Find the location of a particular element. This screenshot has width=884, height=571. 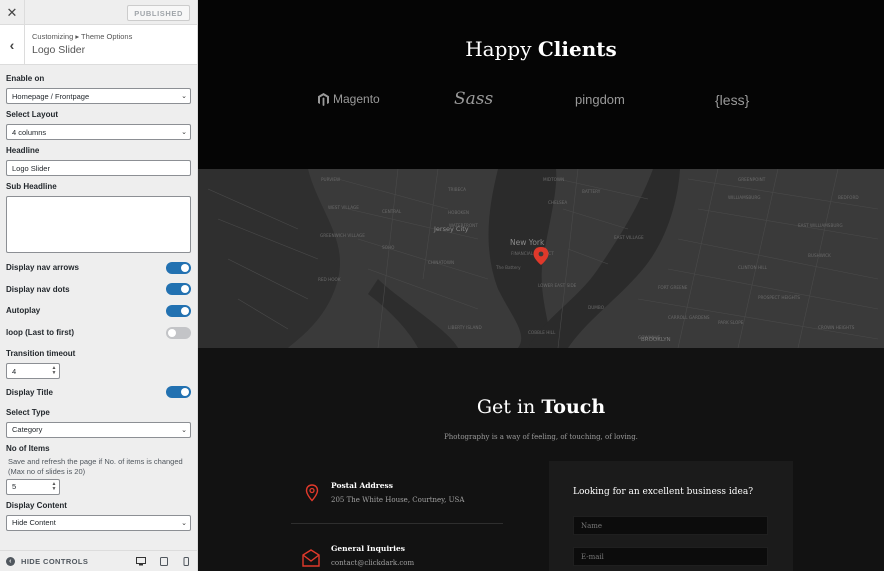

sass-logo: Sass is located at coordinates (473, 99).